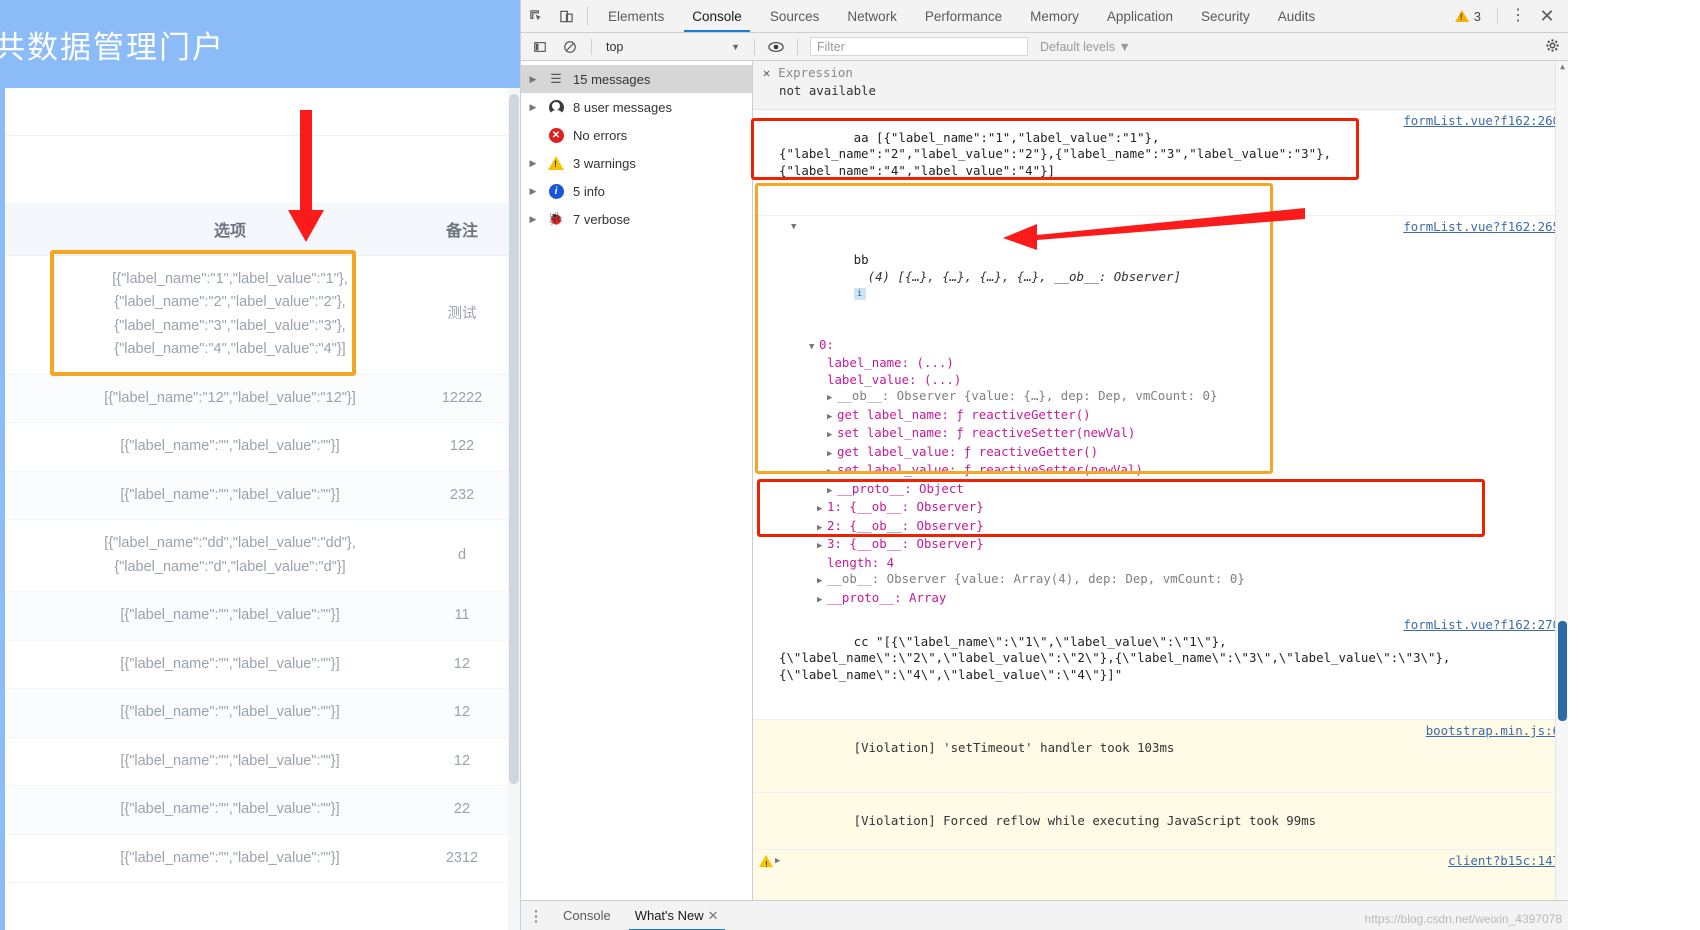 The image size is (1700, 930). What do you see at coordinates (540, 47) in the screenshot?
I see `console-sidebar-toggle-icon` at bounding box center [540, 47].